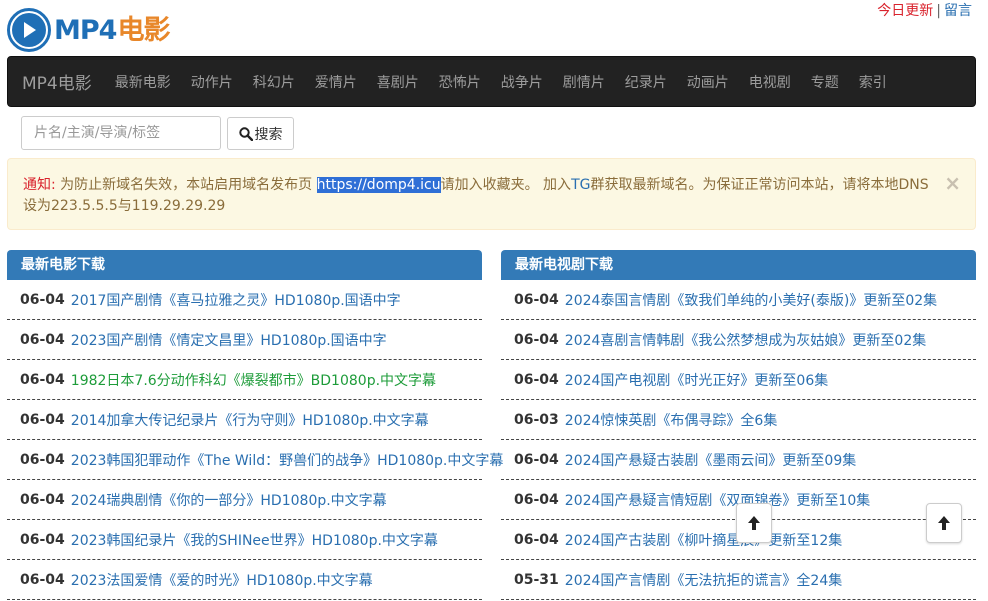  What do you see at coordinates (398, 82) in the screenshot?
I see `nav-item-comedy: 喜剧片` at bounding box center [398, 82].